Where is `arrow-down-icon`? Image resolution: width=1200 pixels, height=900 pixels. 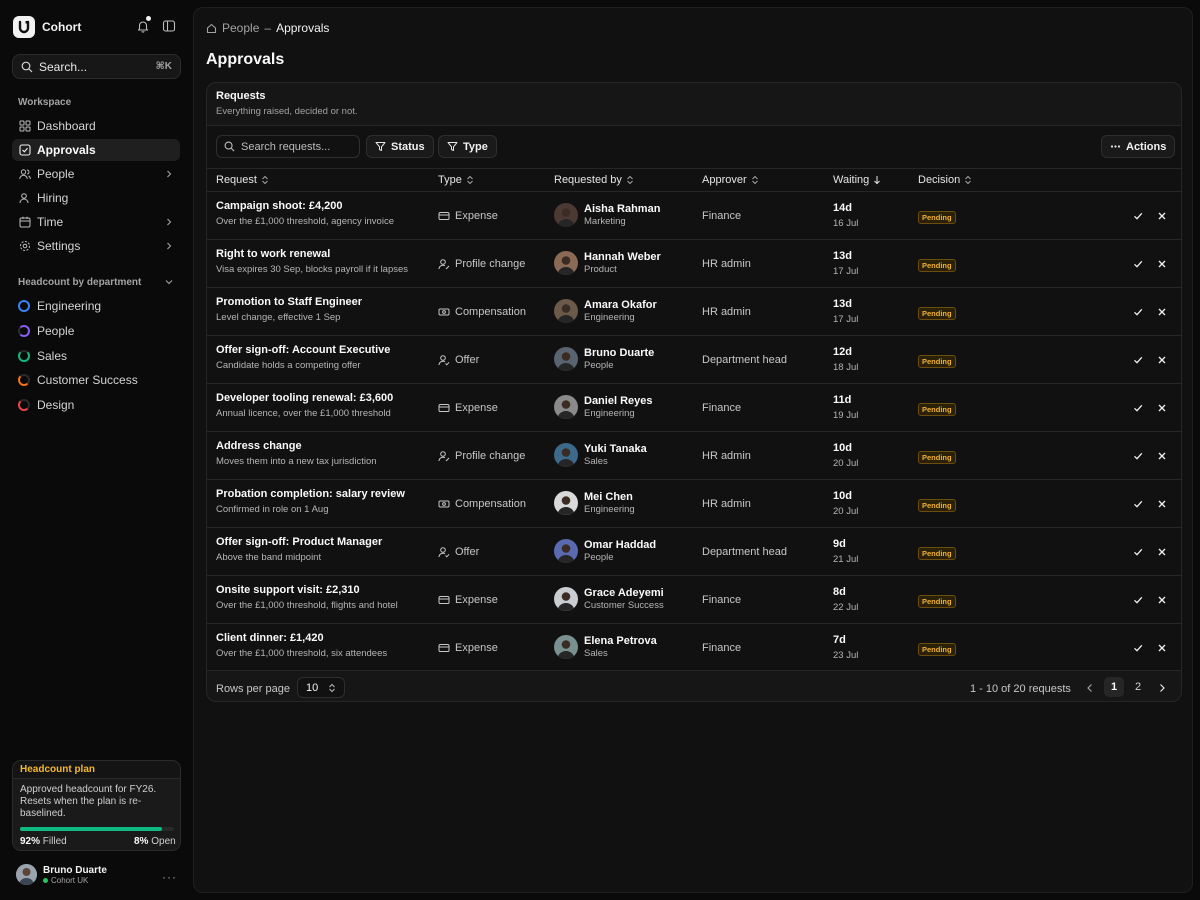
arrow-down-icon is located at coordinates (877, 180).